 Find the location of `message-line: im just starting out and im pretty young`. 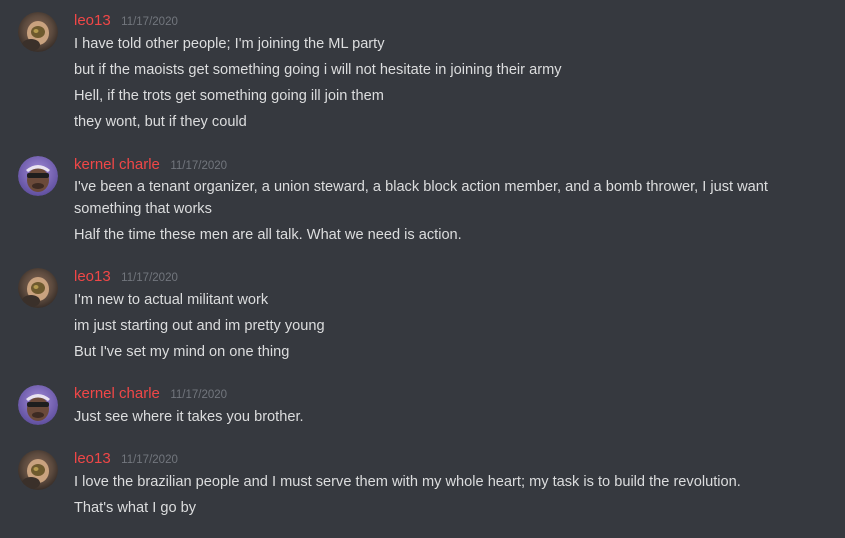

message-line: im just starting out and im pretty young is located at coordinates (199, 326).